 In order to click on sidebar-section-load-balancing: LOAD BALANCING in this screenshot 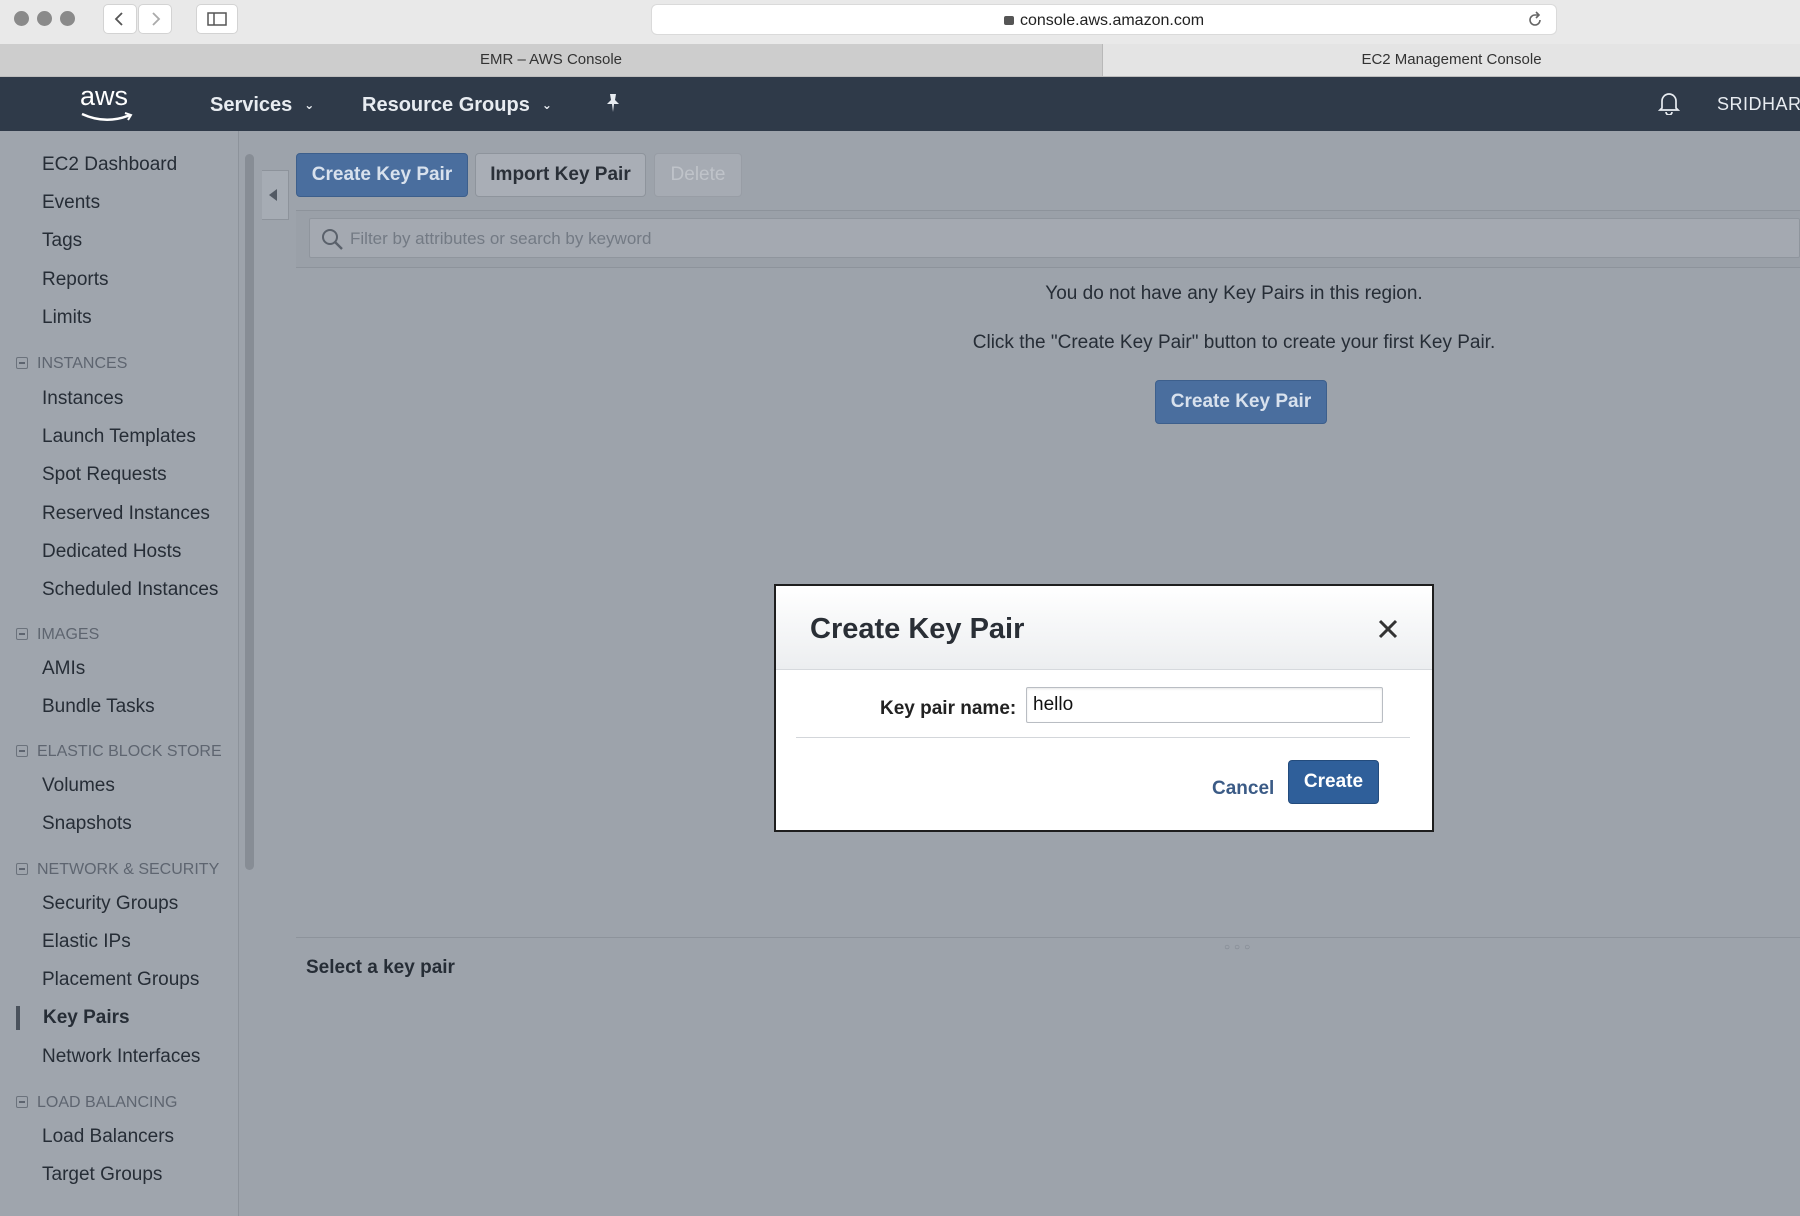, I will do `click(96, 1103)`.